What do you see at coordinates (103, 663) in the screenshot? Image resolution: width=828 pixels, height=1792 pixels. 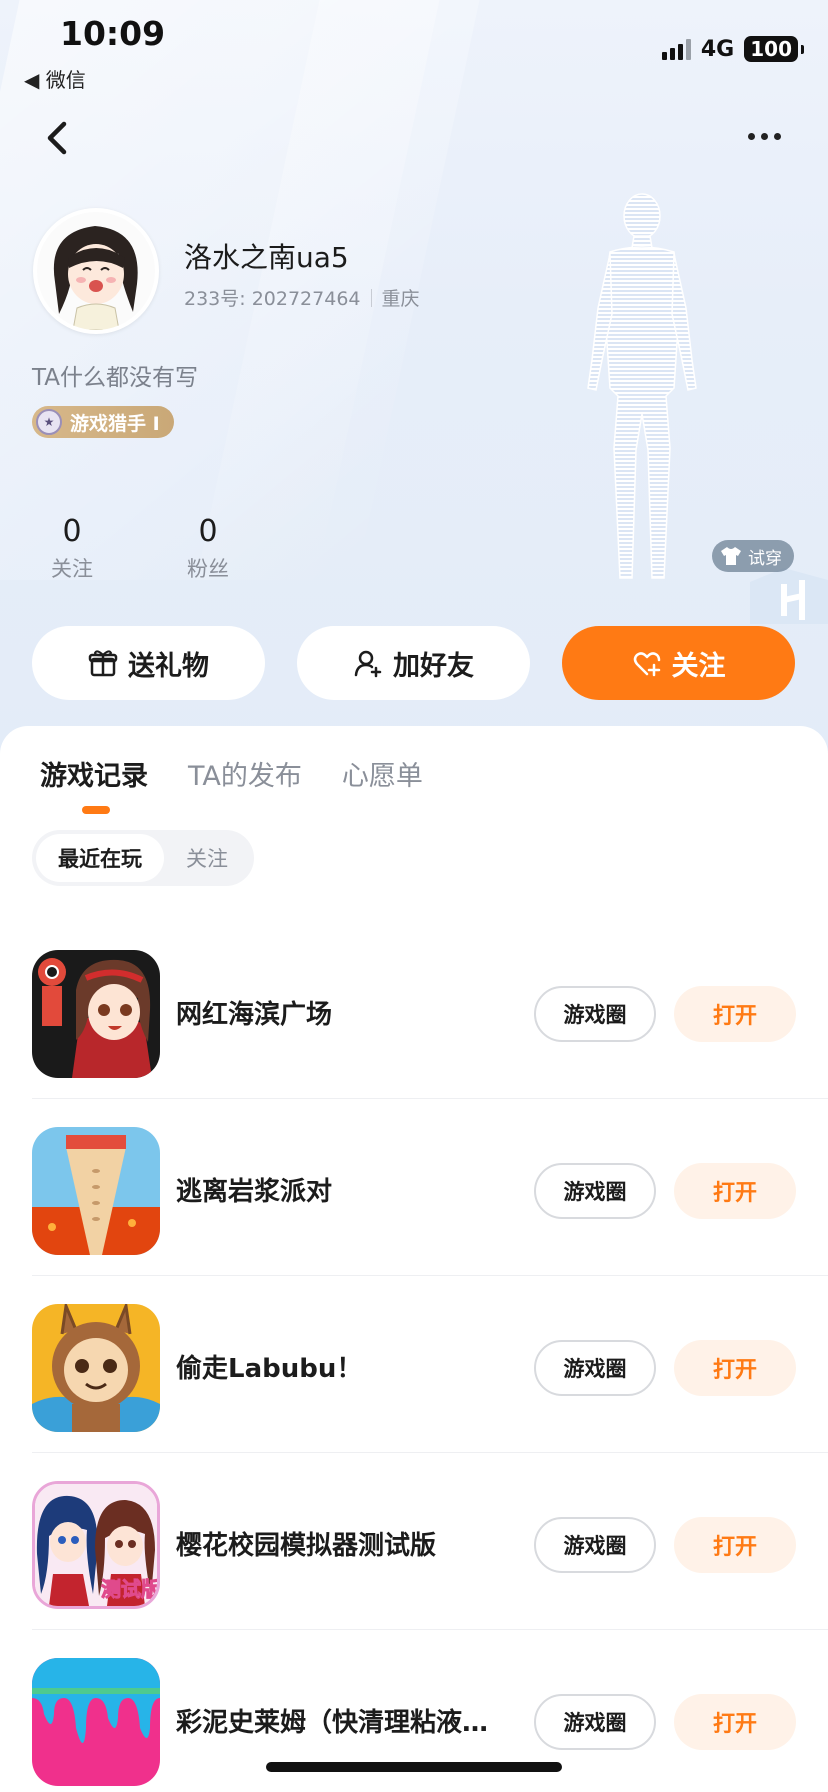 I see `gift-icon` at bounding box center [103, 663].